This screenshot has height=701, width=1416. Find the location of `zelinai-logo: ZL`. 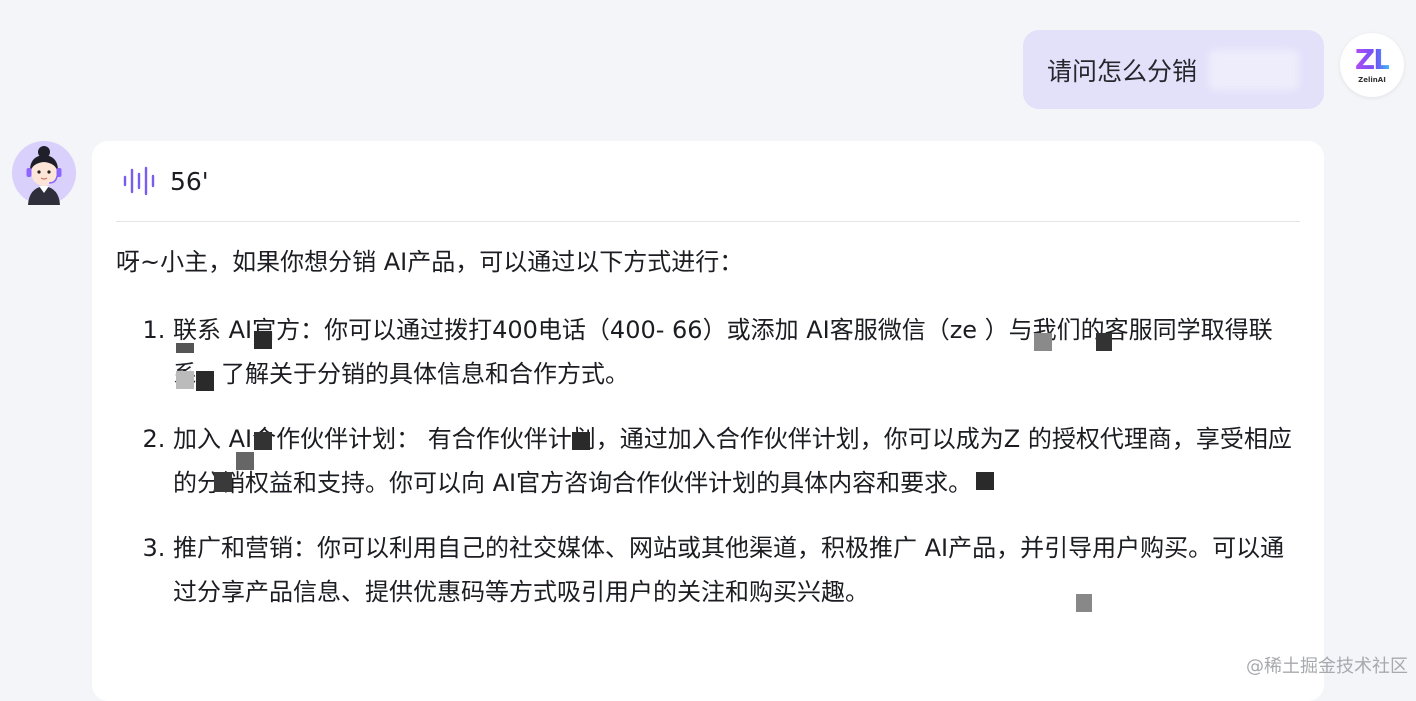

zelinai-logo: ZL is located at coordinates (1372, 59).